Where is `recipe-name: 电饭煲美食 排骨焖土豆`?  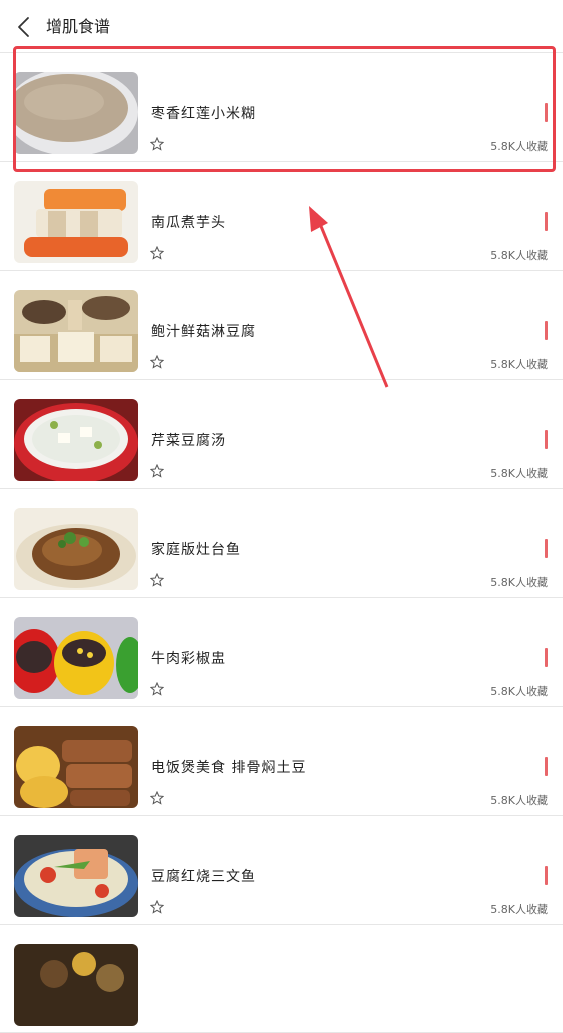
recipe-name: 电饭煲美食 排骨焖土豆 is located at coordinates (229, 768).